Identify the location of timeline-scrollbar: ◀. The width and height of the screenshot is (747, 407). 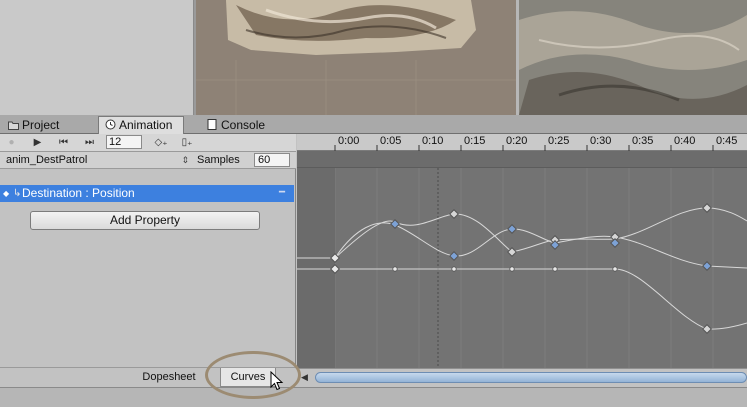
(522, 377).